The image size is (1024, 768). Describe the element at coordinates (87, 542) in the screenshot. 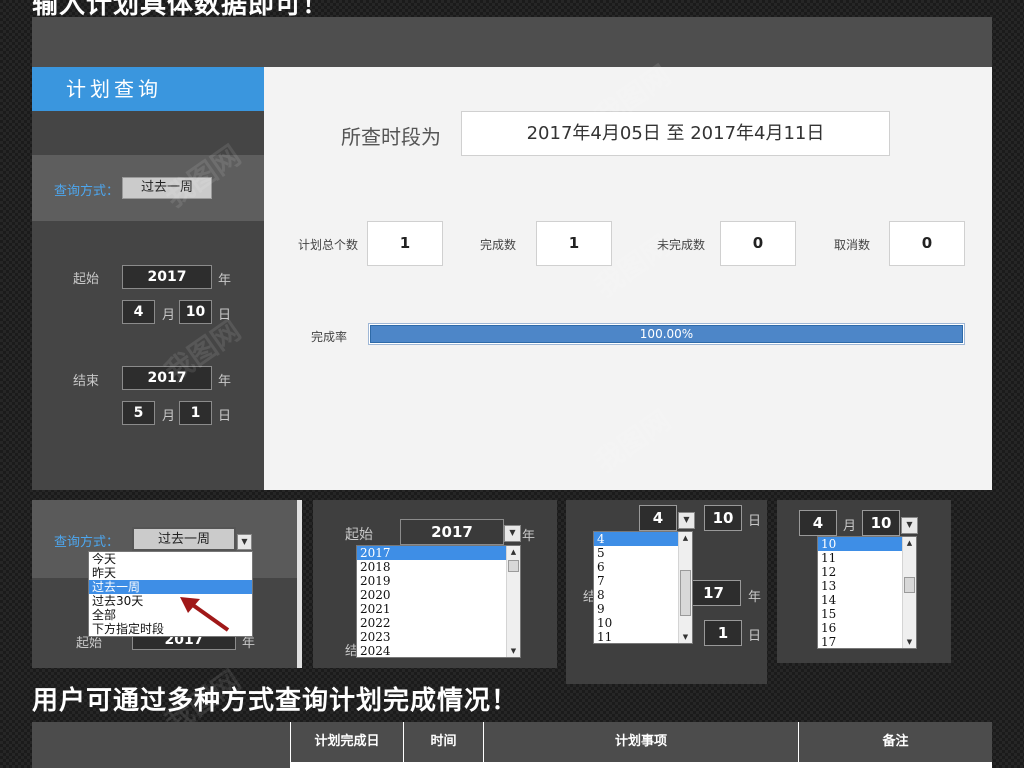

I see `thumb1-query-mode-label: 查询方式：` at that location.